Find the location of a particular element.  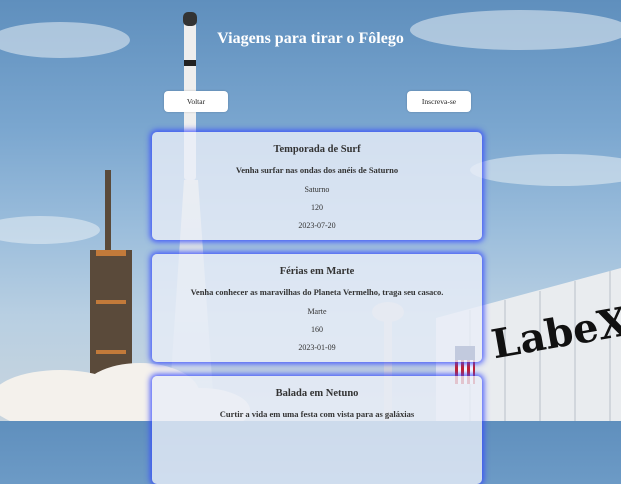

trip-planet: Saturno is located at coordinates (317, 189).